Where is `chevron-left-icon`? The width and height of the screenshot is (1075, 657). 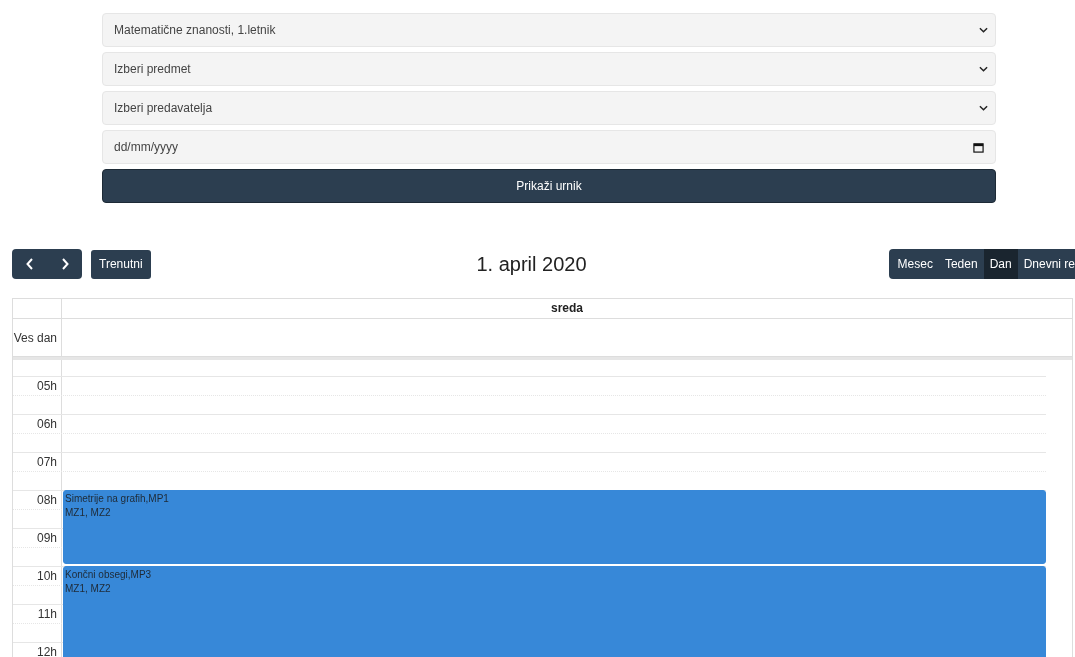
chevron-left-icon is located at coordinates (29, 264).